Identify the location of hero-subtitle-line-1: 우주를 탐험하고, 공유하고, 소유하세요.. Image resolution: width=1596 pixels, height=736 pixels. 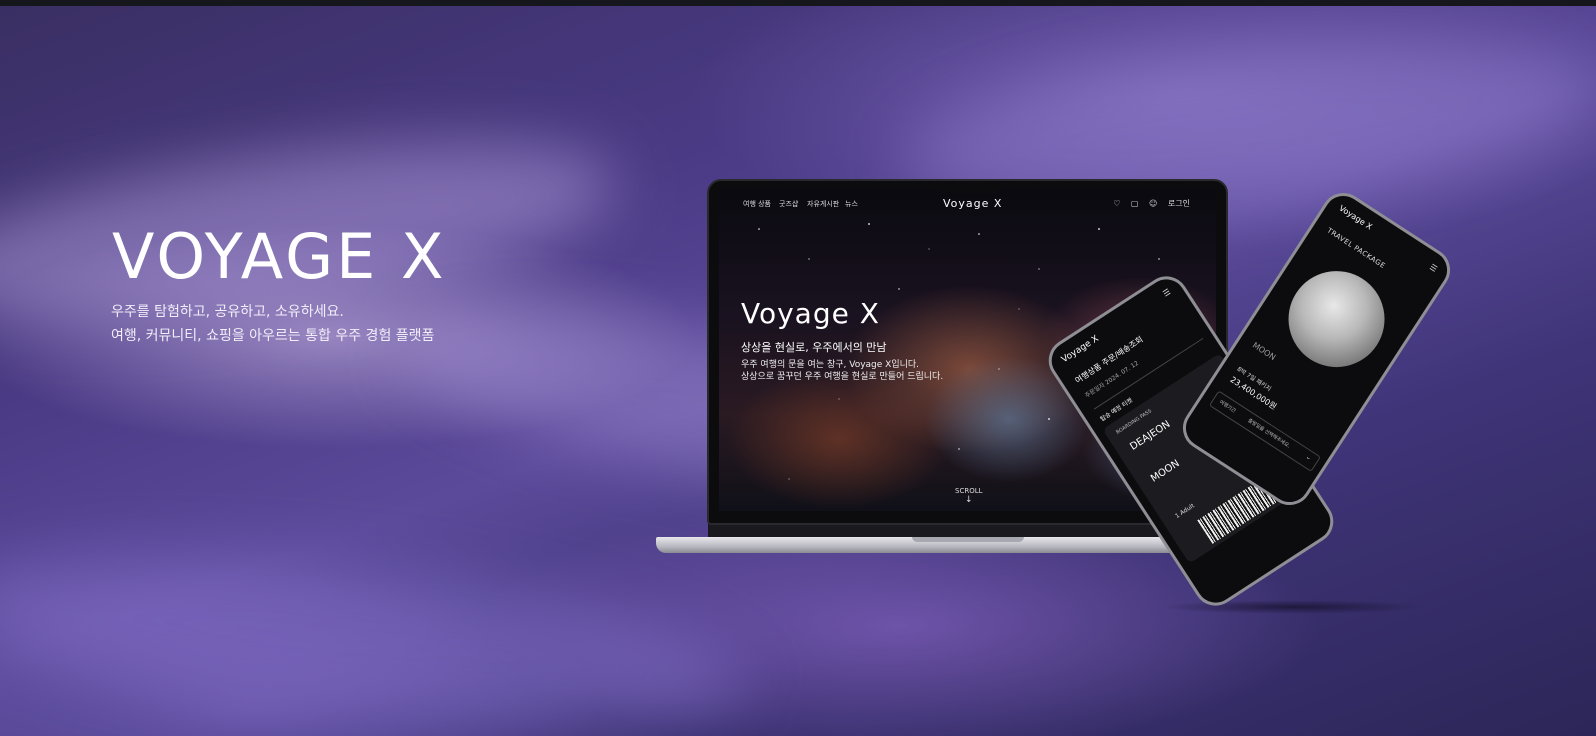
(227, 312).